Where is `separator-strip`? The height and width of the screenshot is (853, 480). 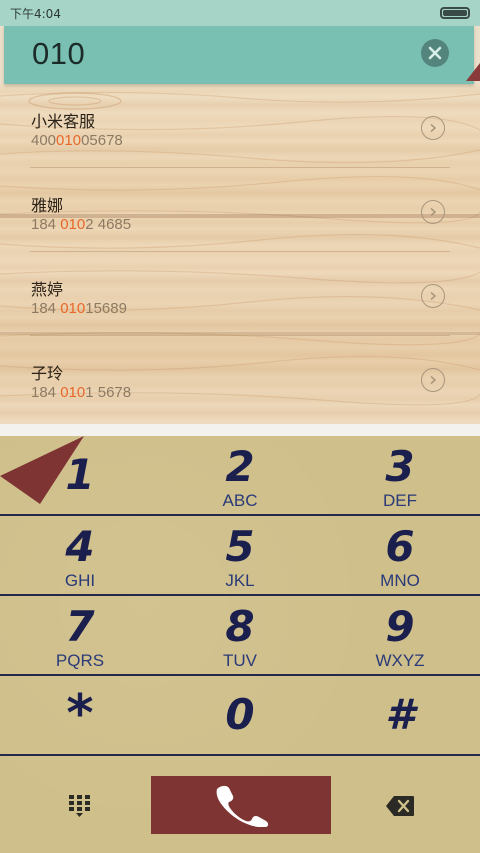
separator-strip is located at coordinates (240, 430).